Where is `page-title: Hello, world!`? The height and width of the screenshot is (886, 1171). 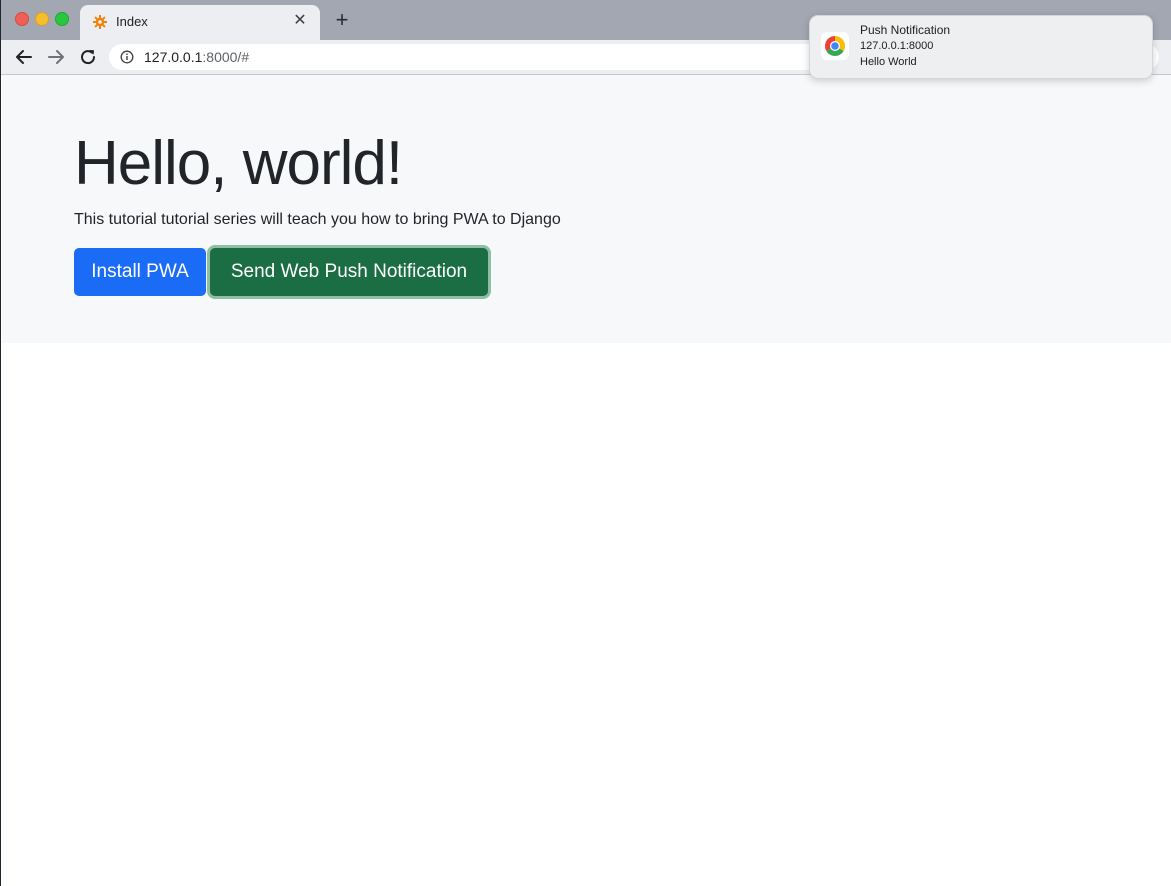
page-title: Hello, world! is located at coordinates (238, 163).